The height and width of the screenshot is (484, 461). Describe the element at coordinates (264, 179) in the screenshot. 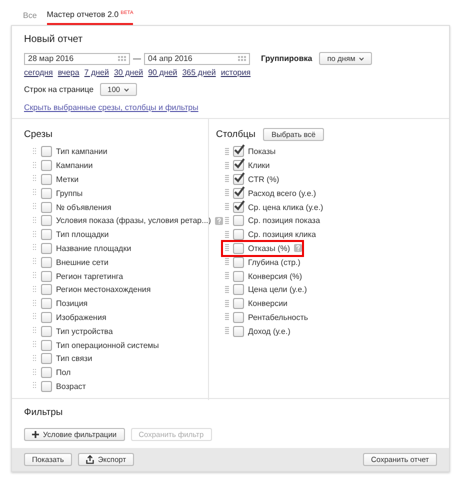

I see `checkbox-label: CTR (%)` at that location.